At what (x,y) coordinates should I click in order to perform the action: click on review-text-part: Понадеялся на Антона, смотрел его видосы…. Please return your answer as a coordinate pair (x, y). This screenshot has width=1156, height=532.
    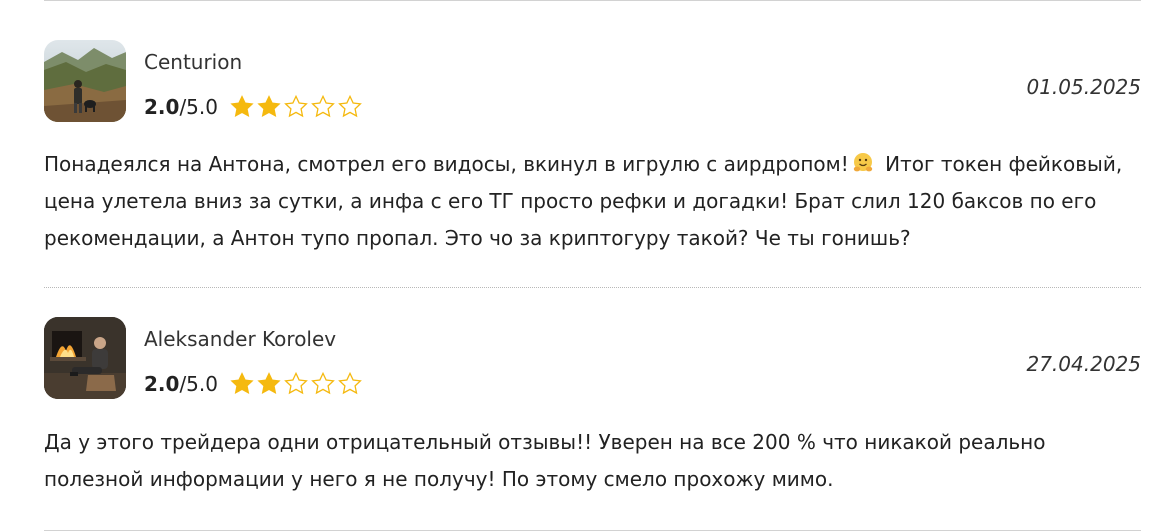
    Looking at the image, I should click on (446, 164).